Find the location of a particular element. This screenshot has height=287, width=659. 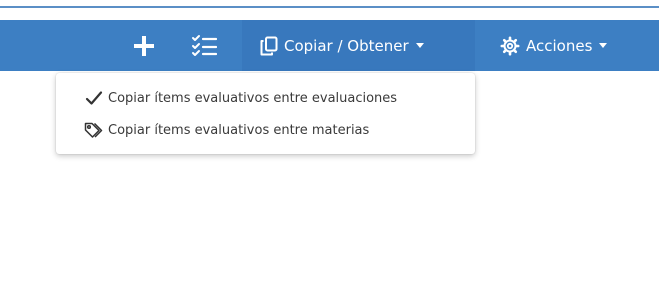

copy-obtain-button: Copiar / Obtener is located at coordinates (358, 45).